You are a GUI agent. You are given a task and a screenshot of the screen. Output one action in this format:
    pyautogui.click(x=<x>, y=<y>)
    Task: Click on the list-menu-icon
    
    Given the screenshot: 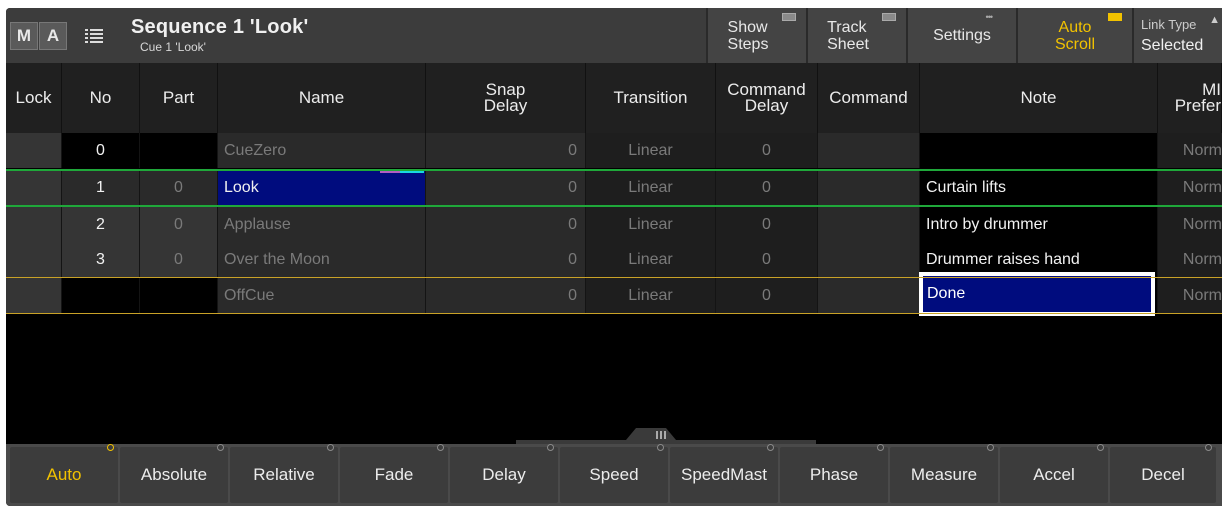 What is the action you would take?
    pyautogui.click(x=94, y=36)
    